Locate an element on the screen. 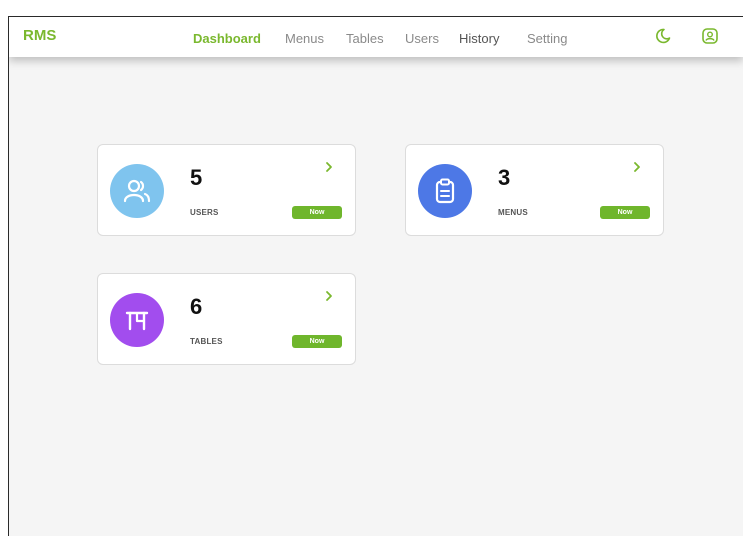 The height and width of the screenshot is (536, 743). nav-history: History is located at coordinates (479, 38).